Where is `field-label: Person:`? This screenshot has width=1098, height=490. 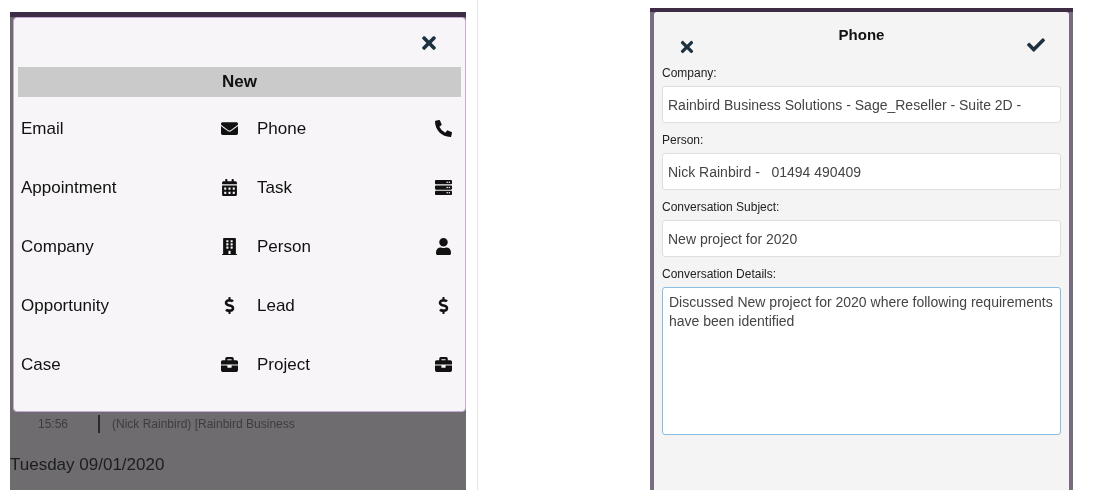 field-label: Person: is located at coordinates (683, 140).